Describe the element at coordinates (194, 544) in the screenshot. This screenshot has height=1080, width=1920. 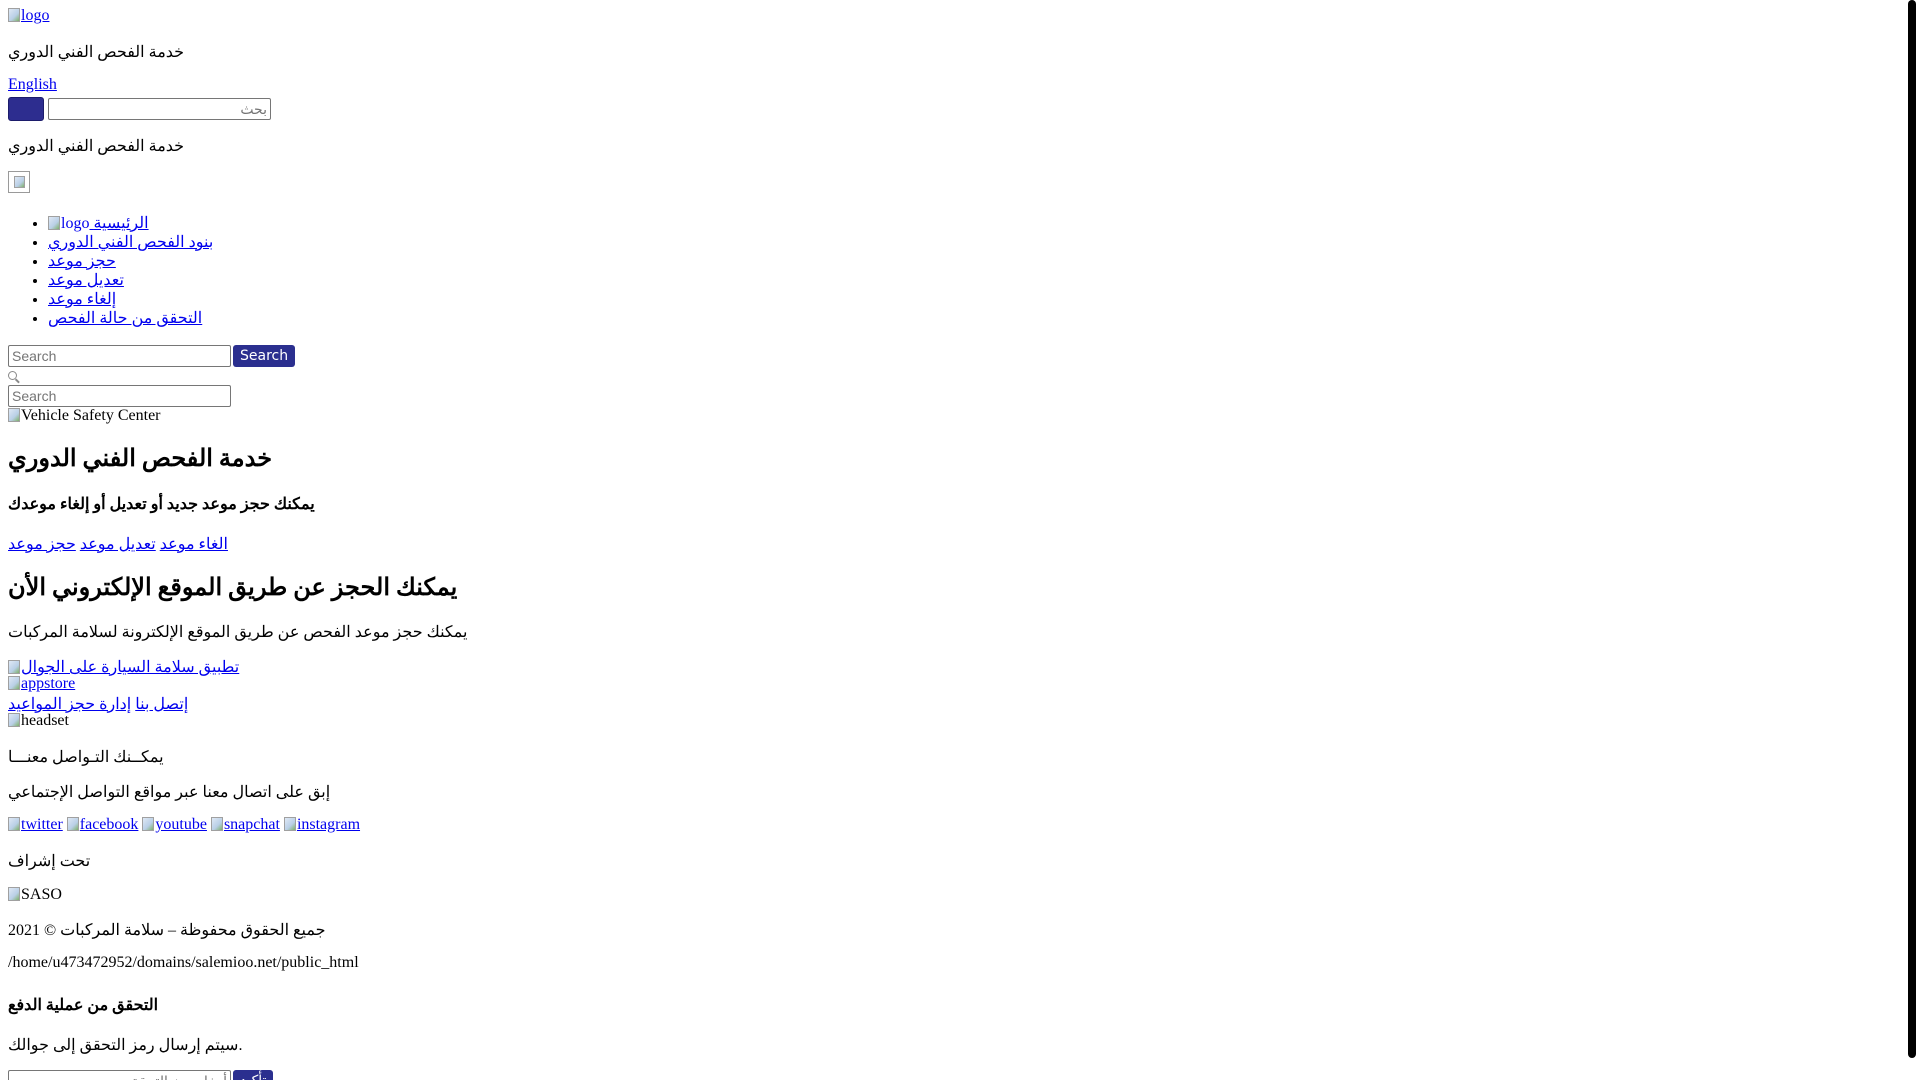
I see `hero-cancel-link: الغاء موعد` at that location.